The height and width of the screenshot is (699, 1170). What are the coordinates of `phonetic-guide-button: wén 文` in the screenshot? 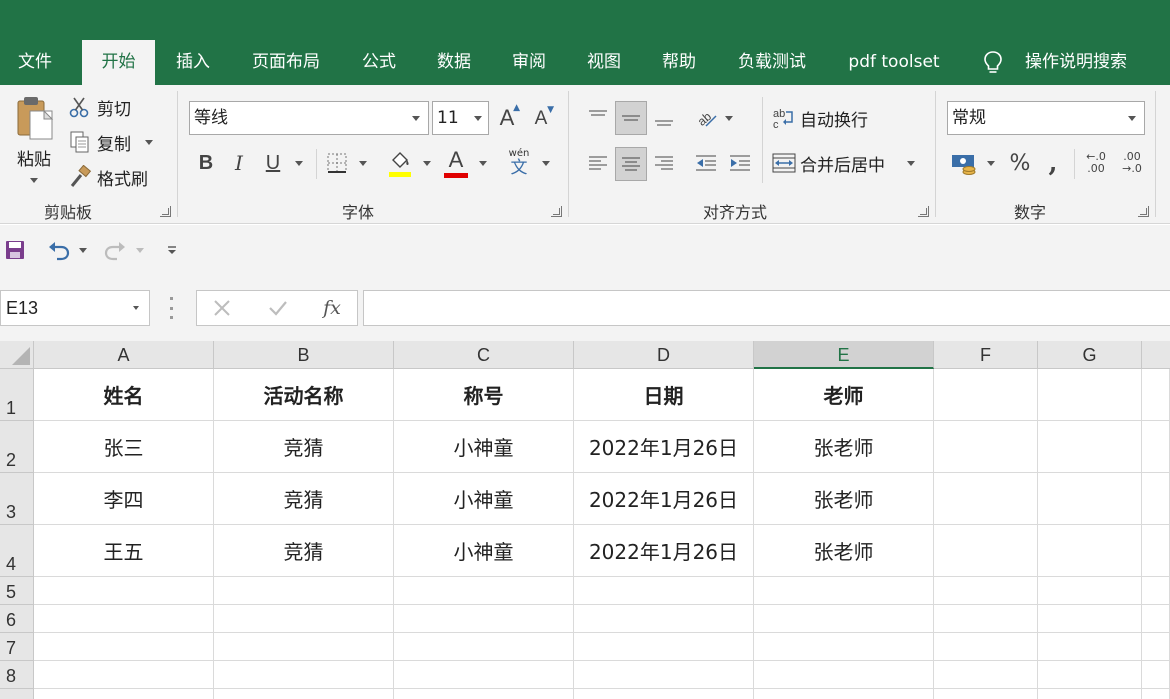 It's located at (519, 163).